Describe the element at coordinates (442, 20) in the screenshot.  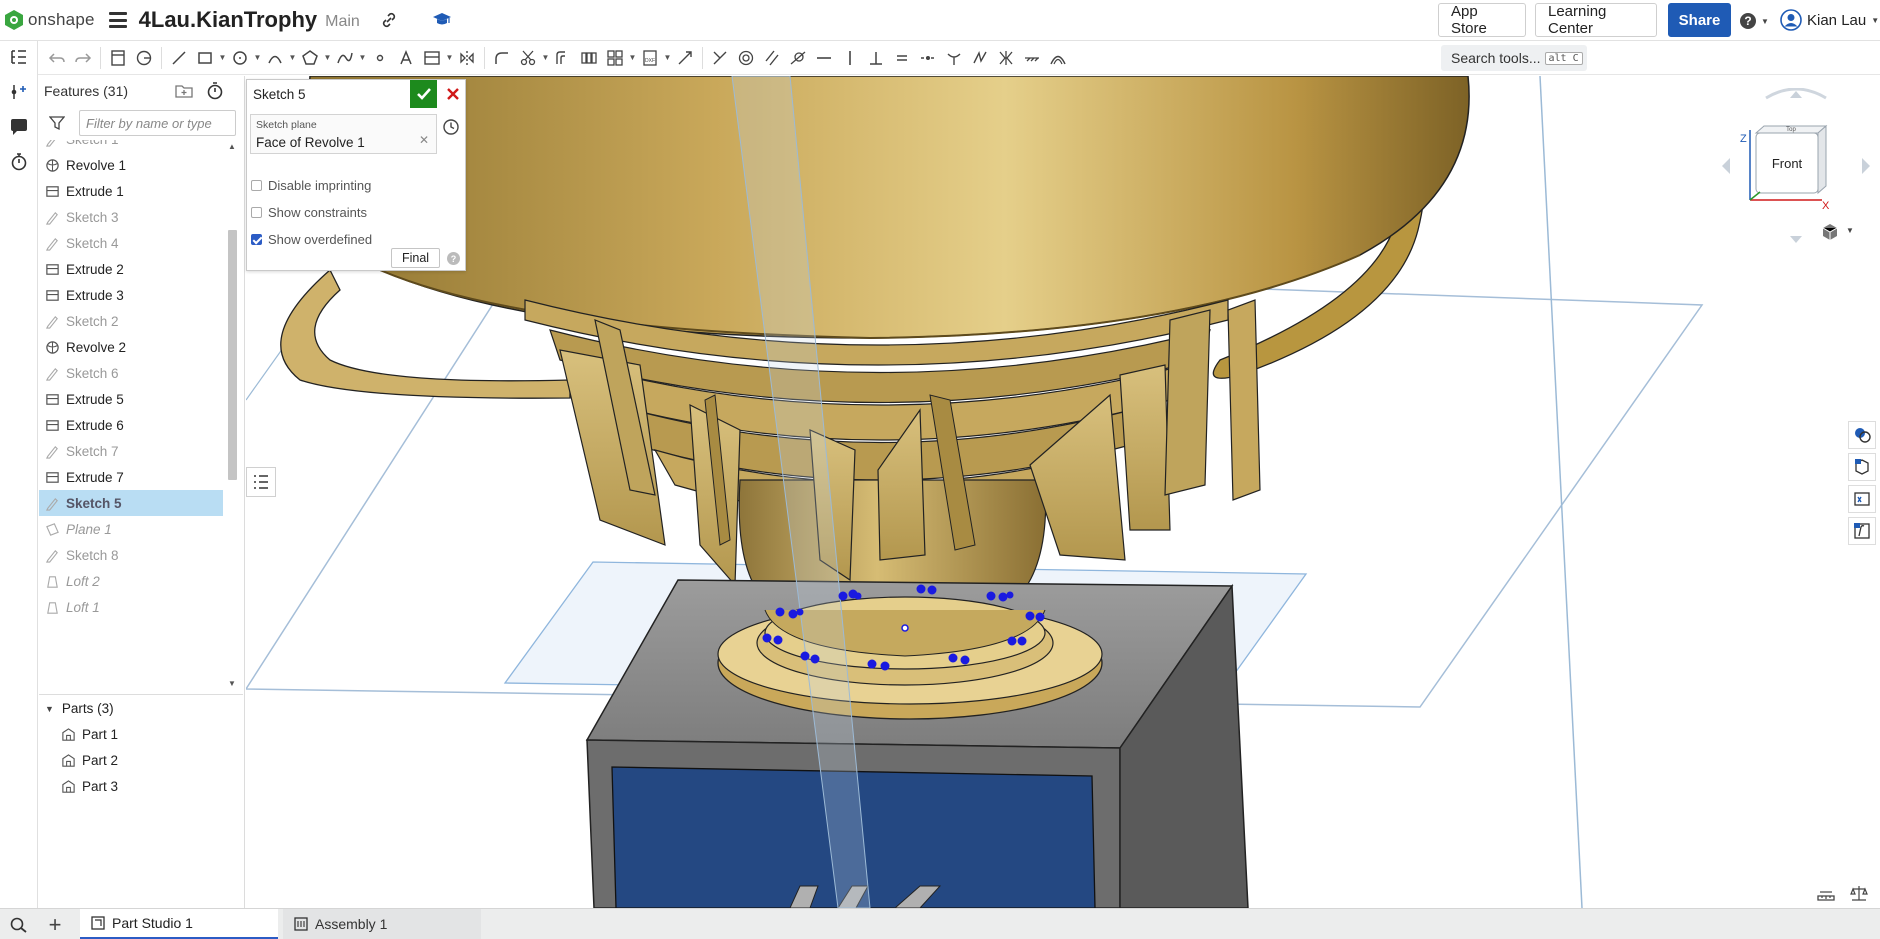
I see `learning-cap-icon` at that location.